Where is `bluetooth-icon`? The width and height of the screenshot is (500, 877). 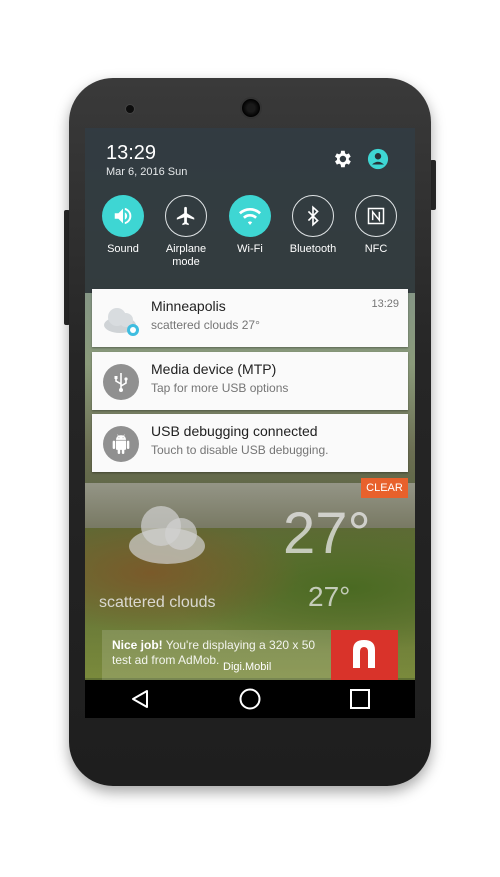 bluetooth-icon is located at coordinates (313, 216).